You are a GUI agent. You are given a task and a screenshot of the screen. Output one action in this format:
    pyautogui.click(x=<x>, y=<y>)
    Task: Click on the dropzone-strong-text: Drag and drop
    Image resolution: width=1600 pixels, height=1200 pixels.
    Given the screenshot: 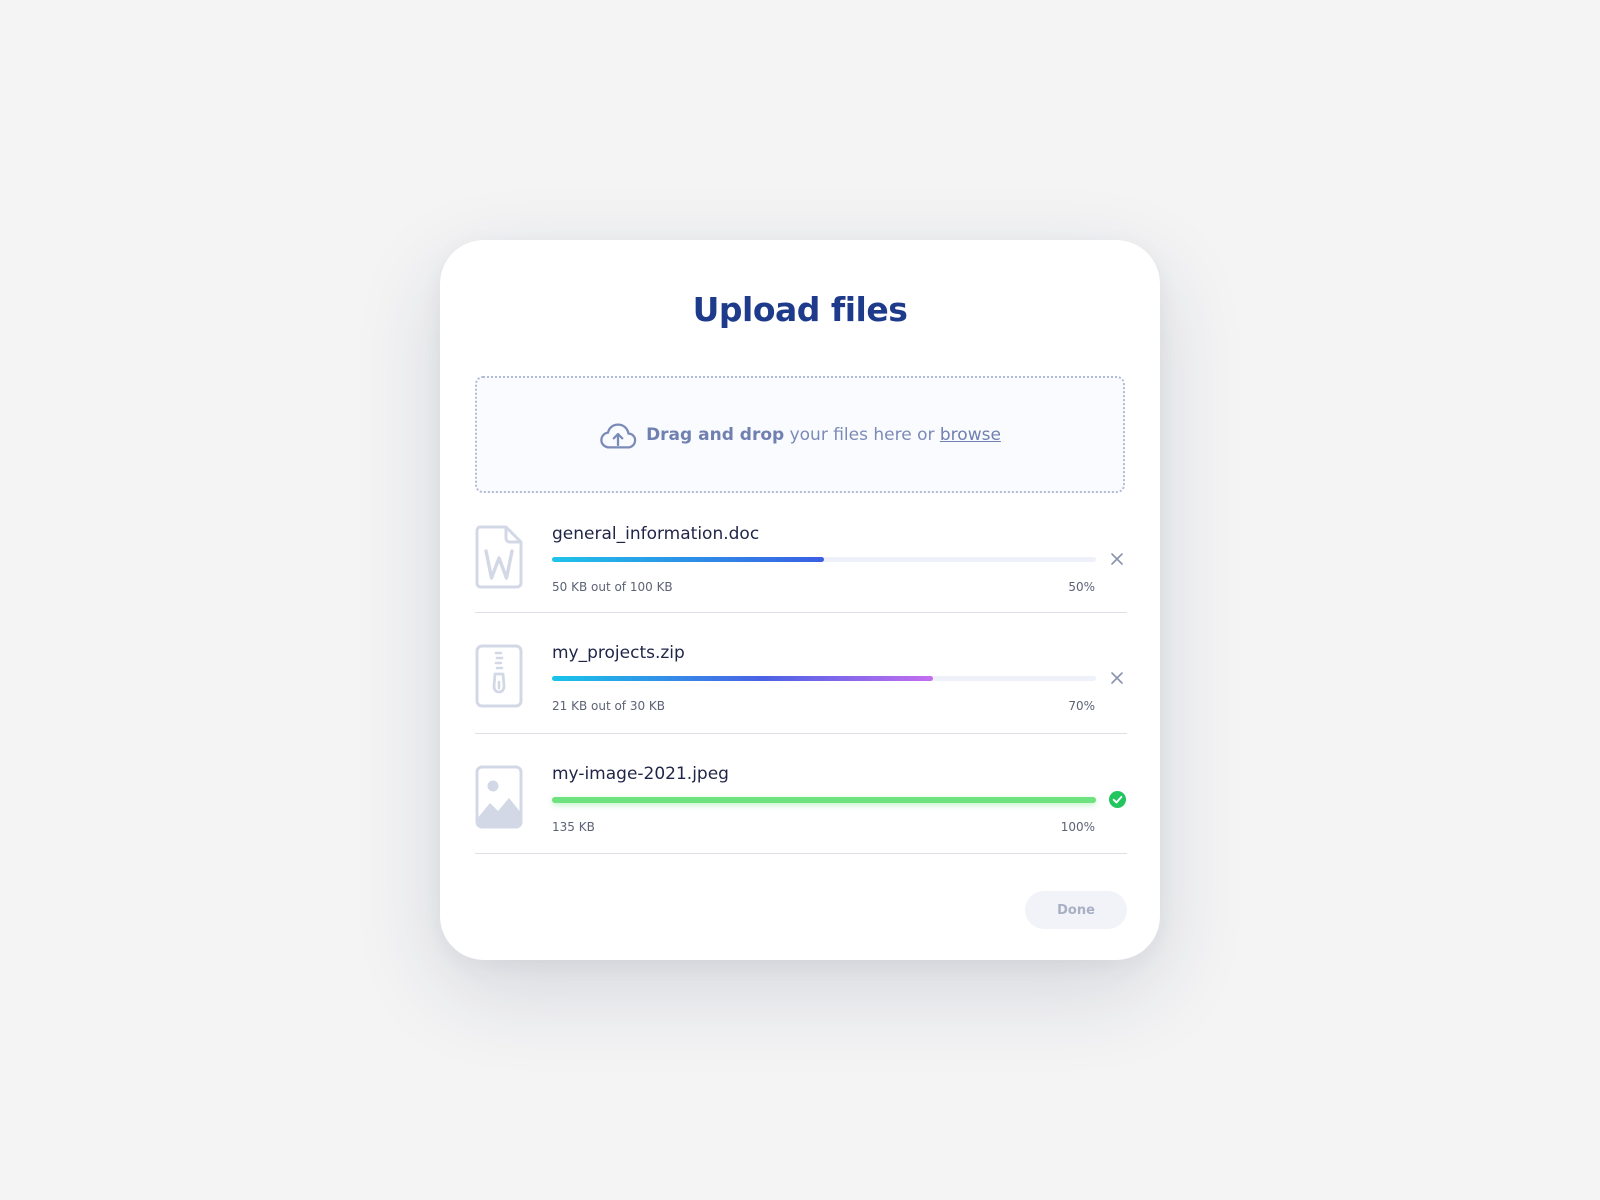 What is the action you would take?
    pyautogui.click(x=715, y=434)
    